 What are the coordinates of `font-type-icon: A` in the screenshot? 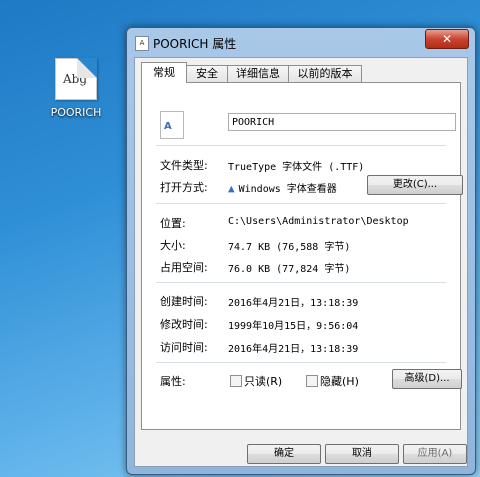 It's located at (172, 125).